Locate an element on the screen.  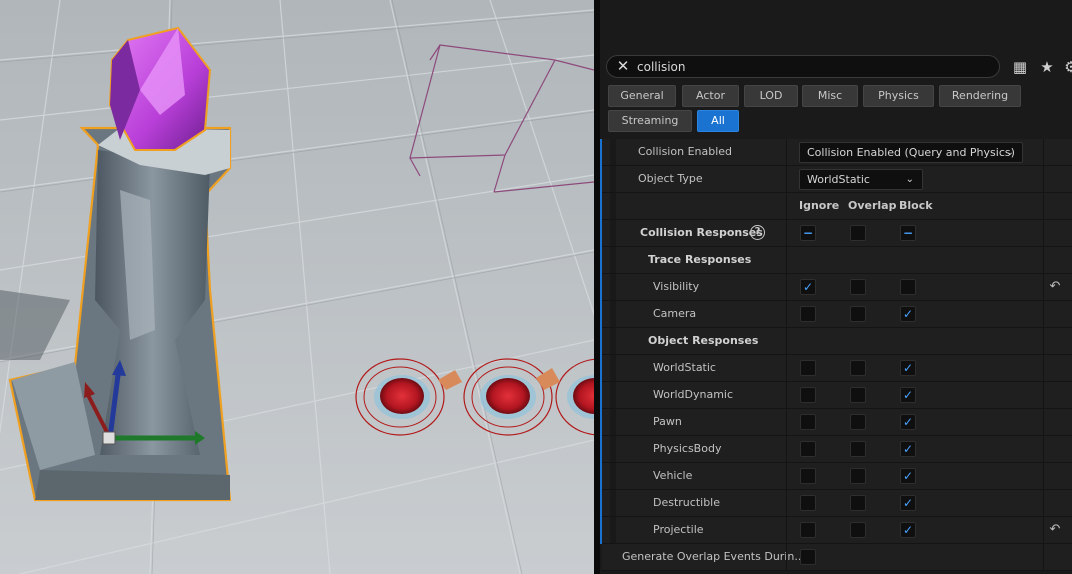
tab-physics: Physics is located at coordinates (898, 96).